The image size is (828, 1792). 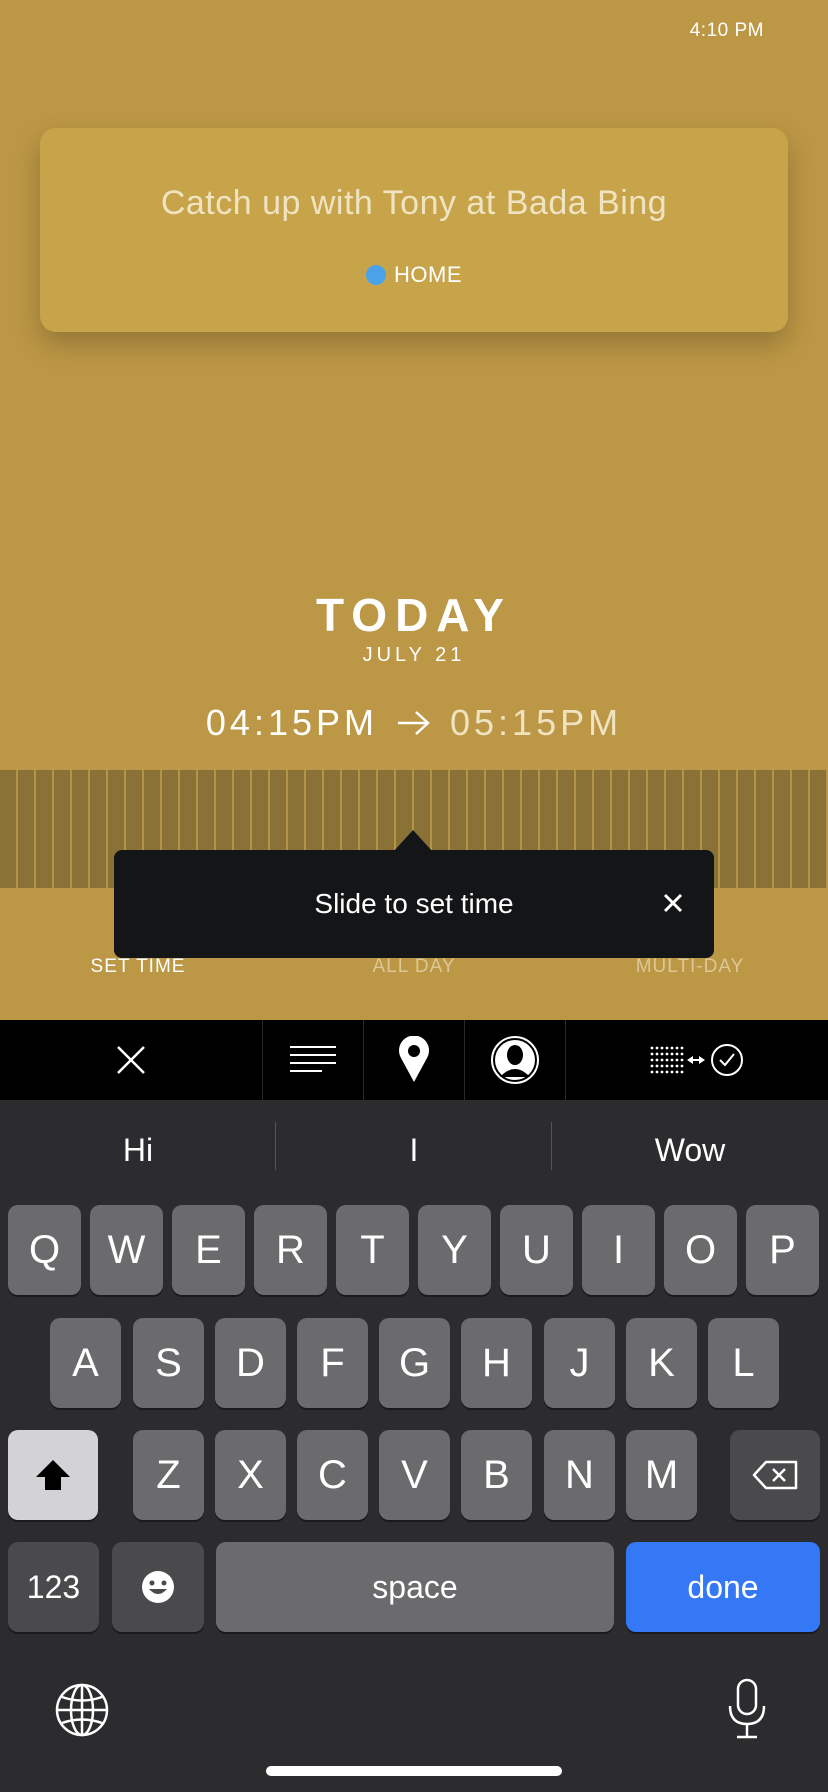 What do you see at coordinates (690, 1150) in the screenshot?
I see `suggestion-3: Wow` at bounding box center [690, 1150].